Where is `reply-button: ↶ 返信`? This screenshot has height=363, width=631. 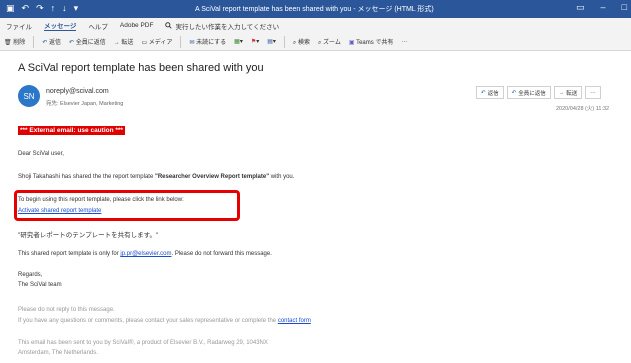
reply-button: ↶ 返信 is located at coordinates (490, 92).